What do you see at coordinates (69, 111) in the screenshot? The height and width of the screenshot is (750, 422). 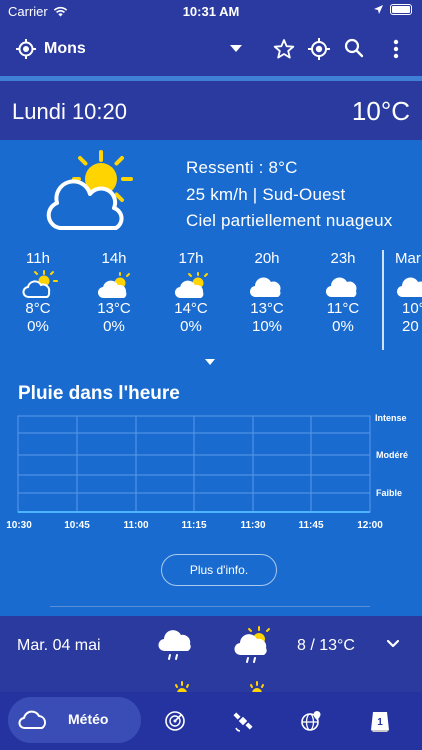 I see `current-day-time: Lundi 10:20` at bounding box center [69, 111].